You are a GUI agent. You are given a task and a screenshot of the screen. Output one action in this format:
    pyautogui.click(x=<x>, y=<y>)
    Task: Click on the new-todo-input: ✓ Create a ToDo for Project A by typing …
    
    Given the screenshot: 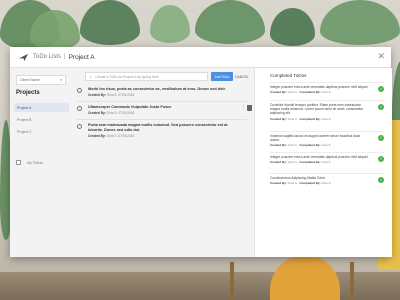 What is the action you would take?
    pyautogui.click(x=146, y=76)
    